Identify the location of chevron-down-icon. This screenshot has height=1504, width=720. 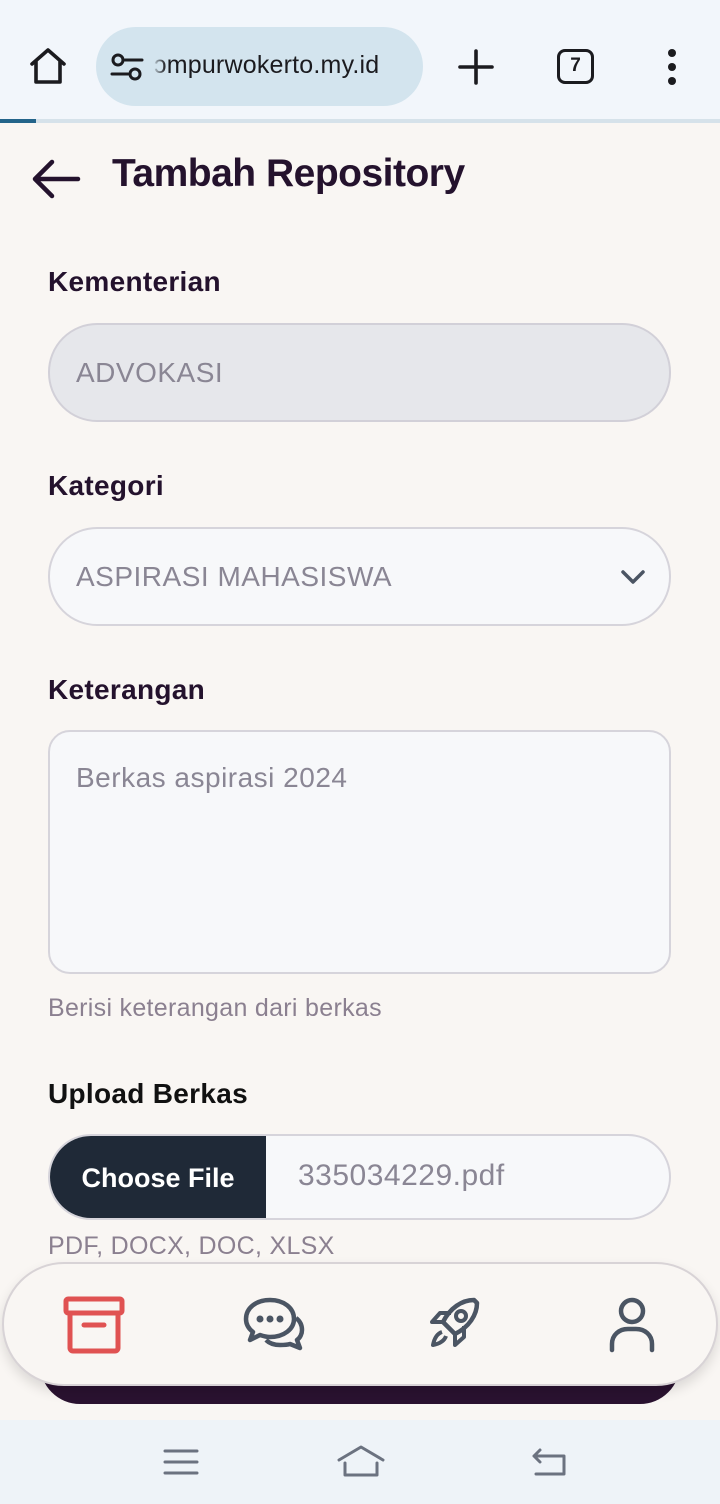
(633, 577).